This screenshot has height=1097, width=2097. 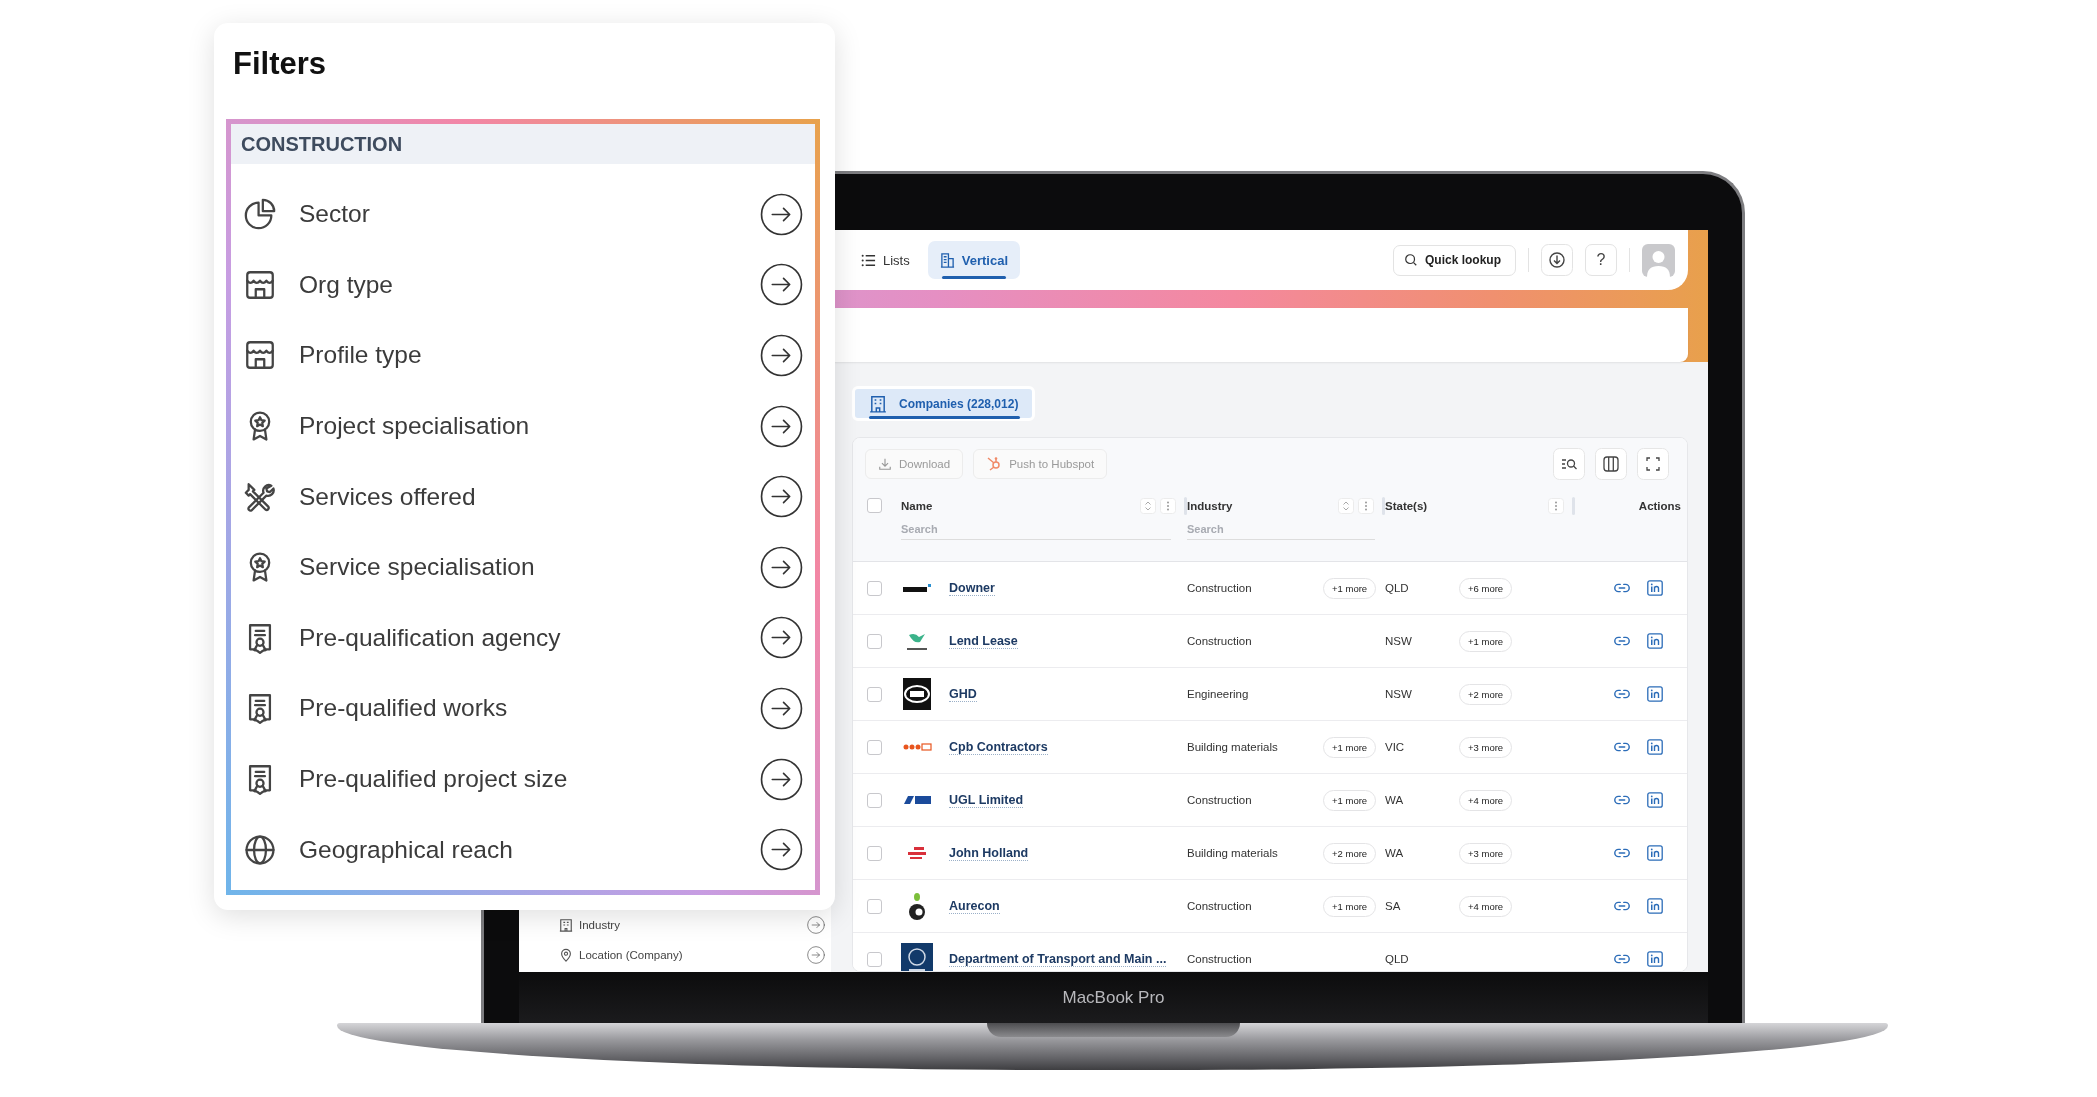 I want to click on filter-label: Pre-qualified works, so click(x=529, y=708).